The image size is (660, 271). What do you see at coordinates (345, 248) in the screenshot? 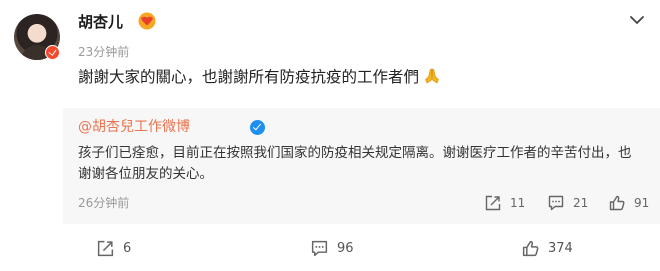
I see `comment-count: 96` at bounding box center [345, 248].